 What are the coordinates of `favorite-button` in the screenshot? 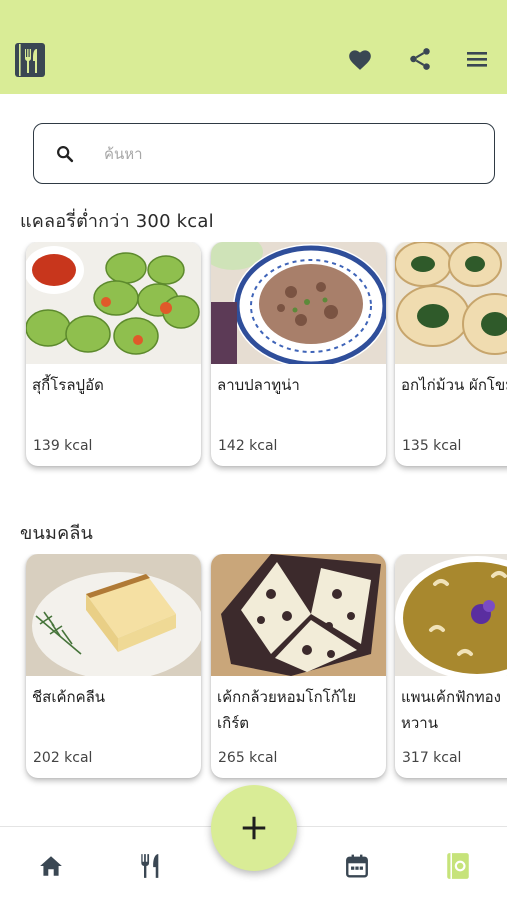 It's located at (360, 59).